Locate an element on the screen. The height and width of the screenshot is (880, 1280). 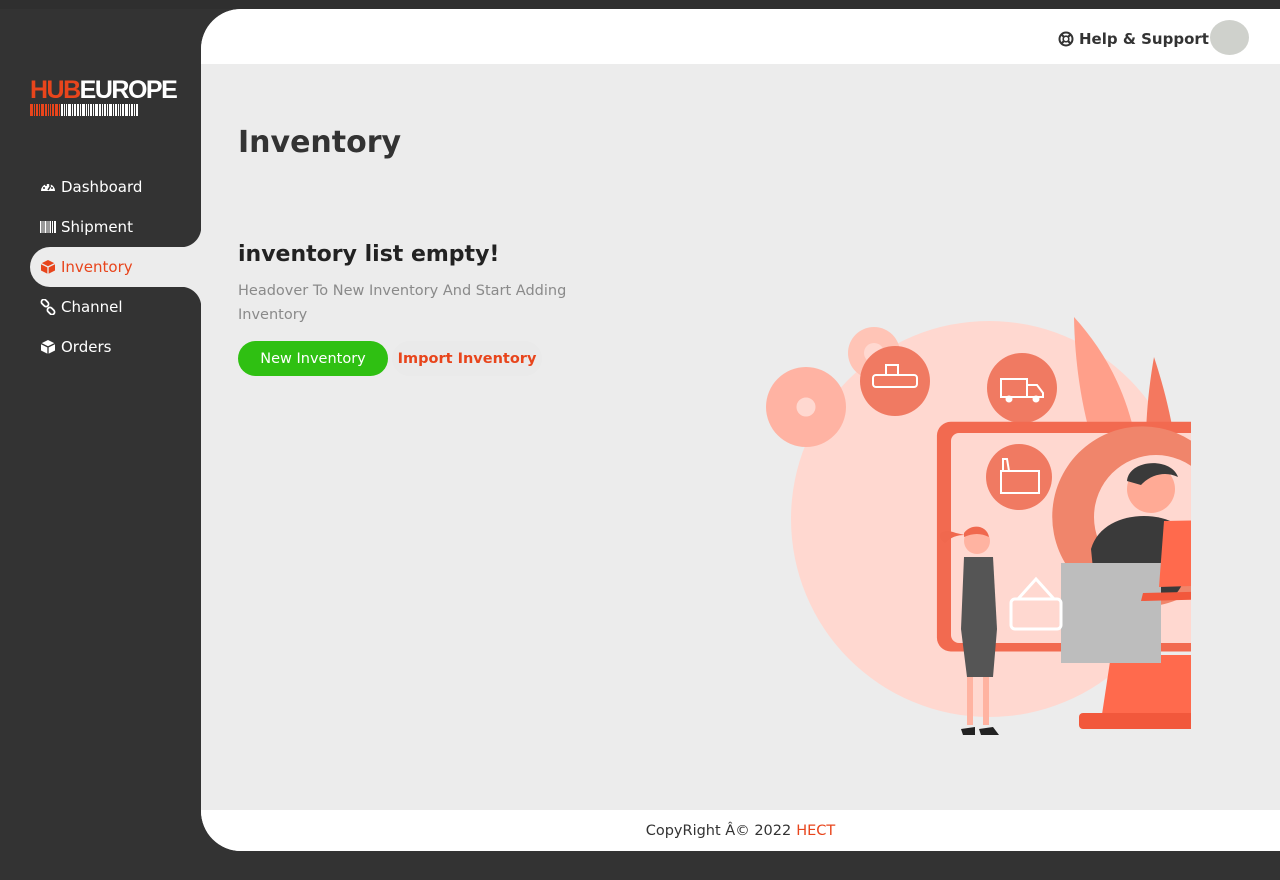
sidebar-item-orders: Orders is located at coordinates (115, 347).